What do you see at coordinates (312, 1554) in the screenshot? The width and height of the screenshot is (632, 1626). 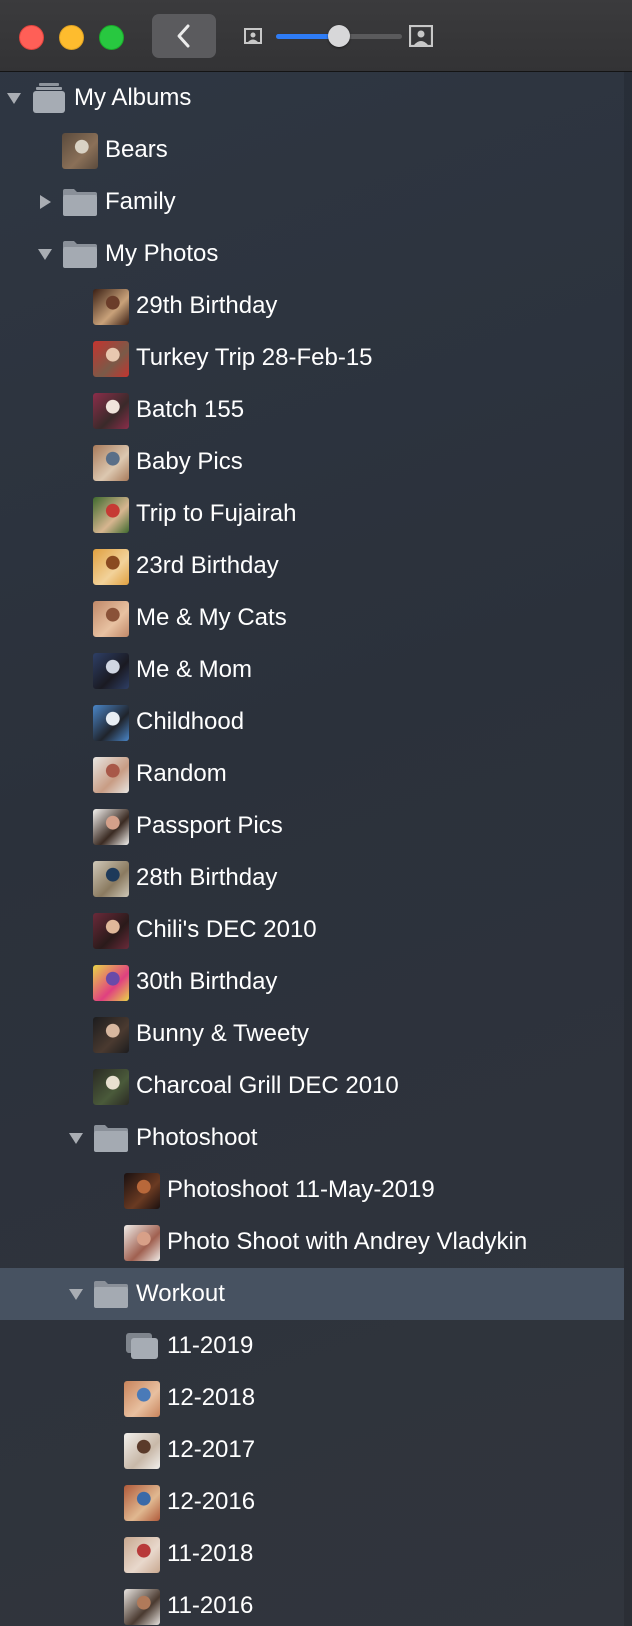 I see `album-row-11-2018: 11-2018` at bounding box center [312, 1554].